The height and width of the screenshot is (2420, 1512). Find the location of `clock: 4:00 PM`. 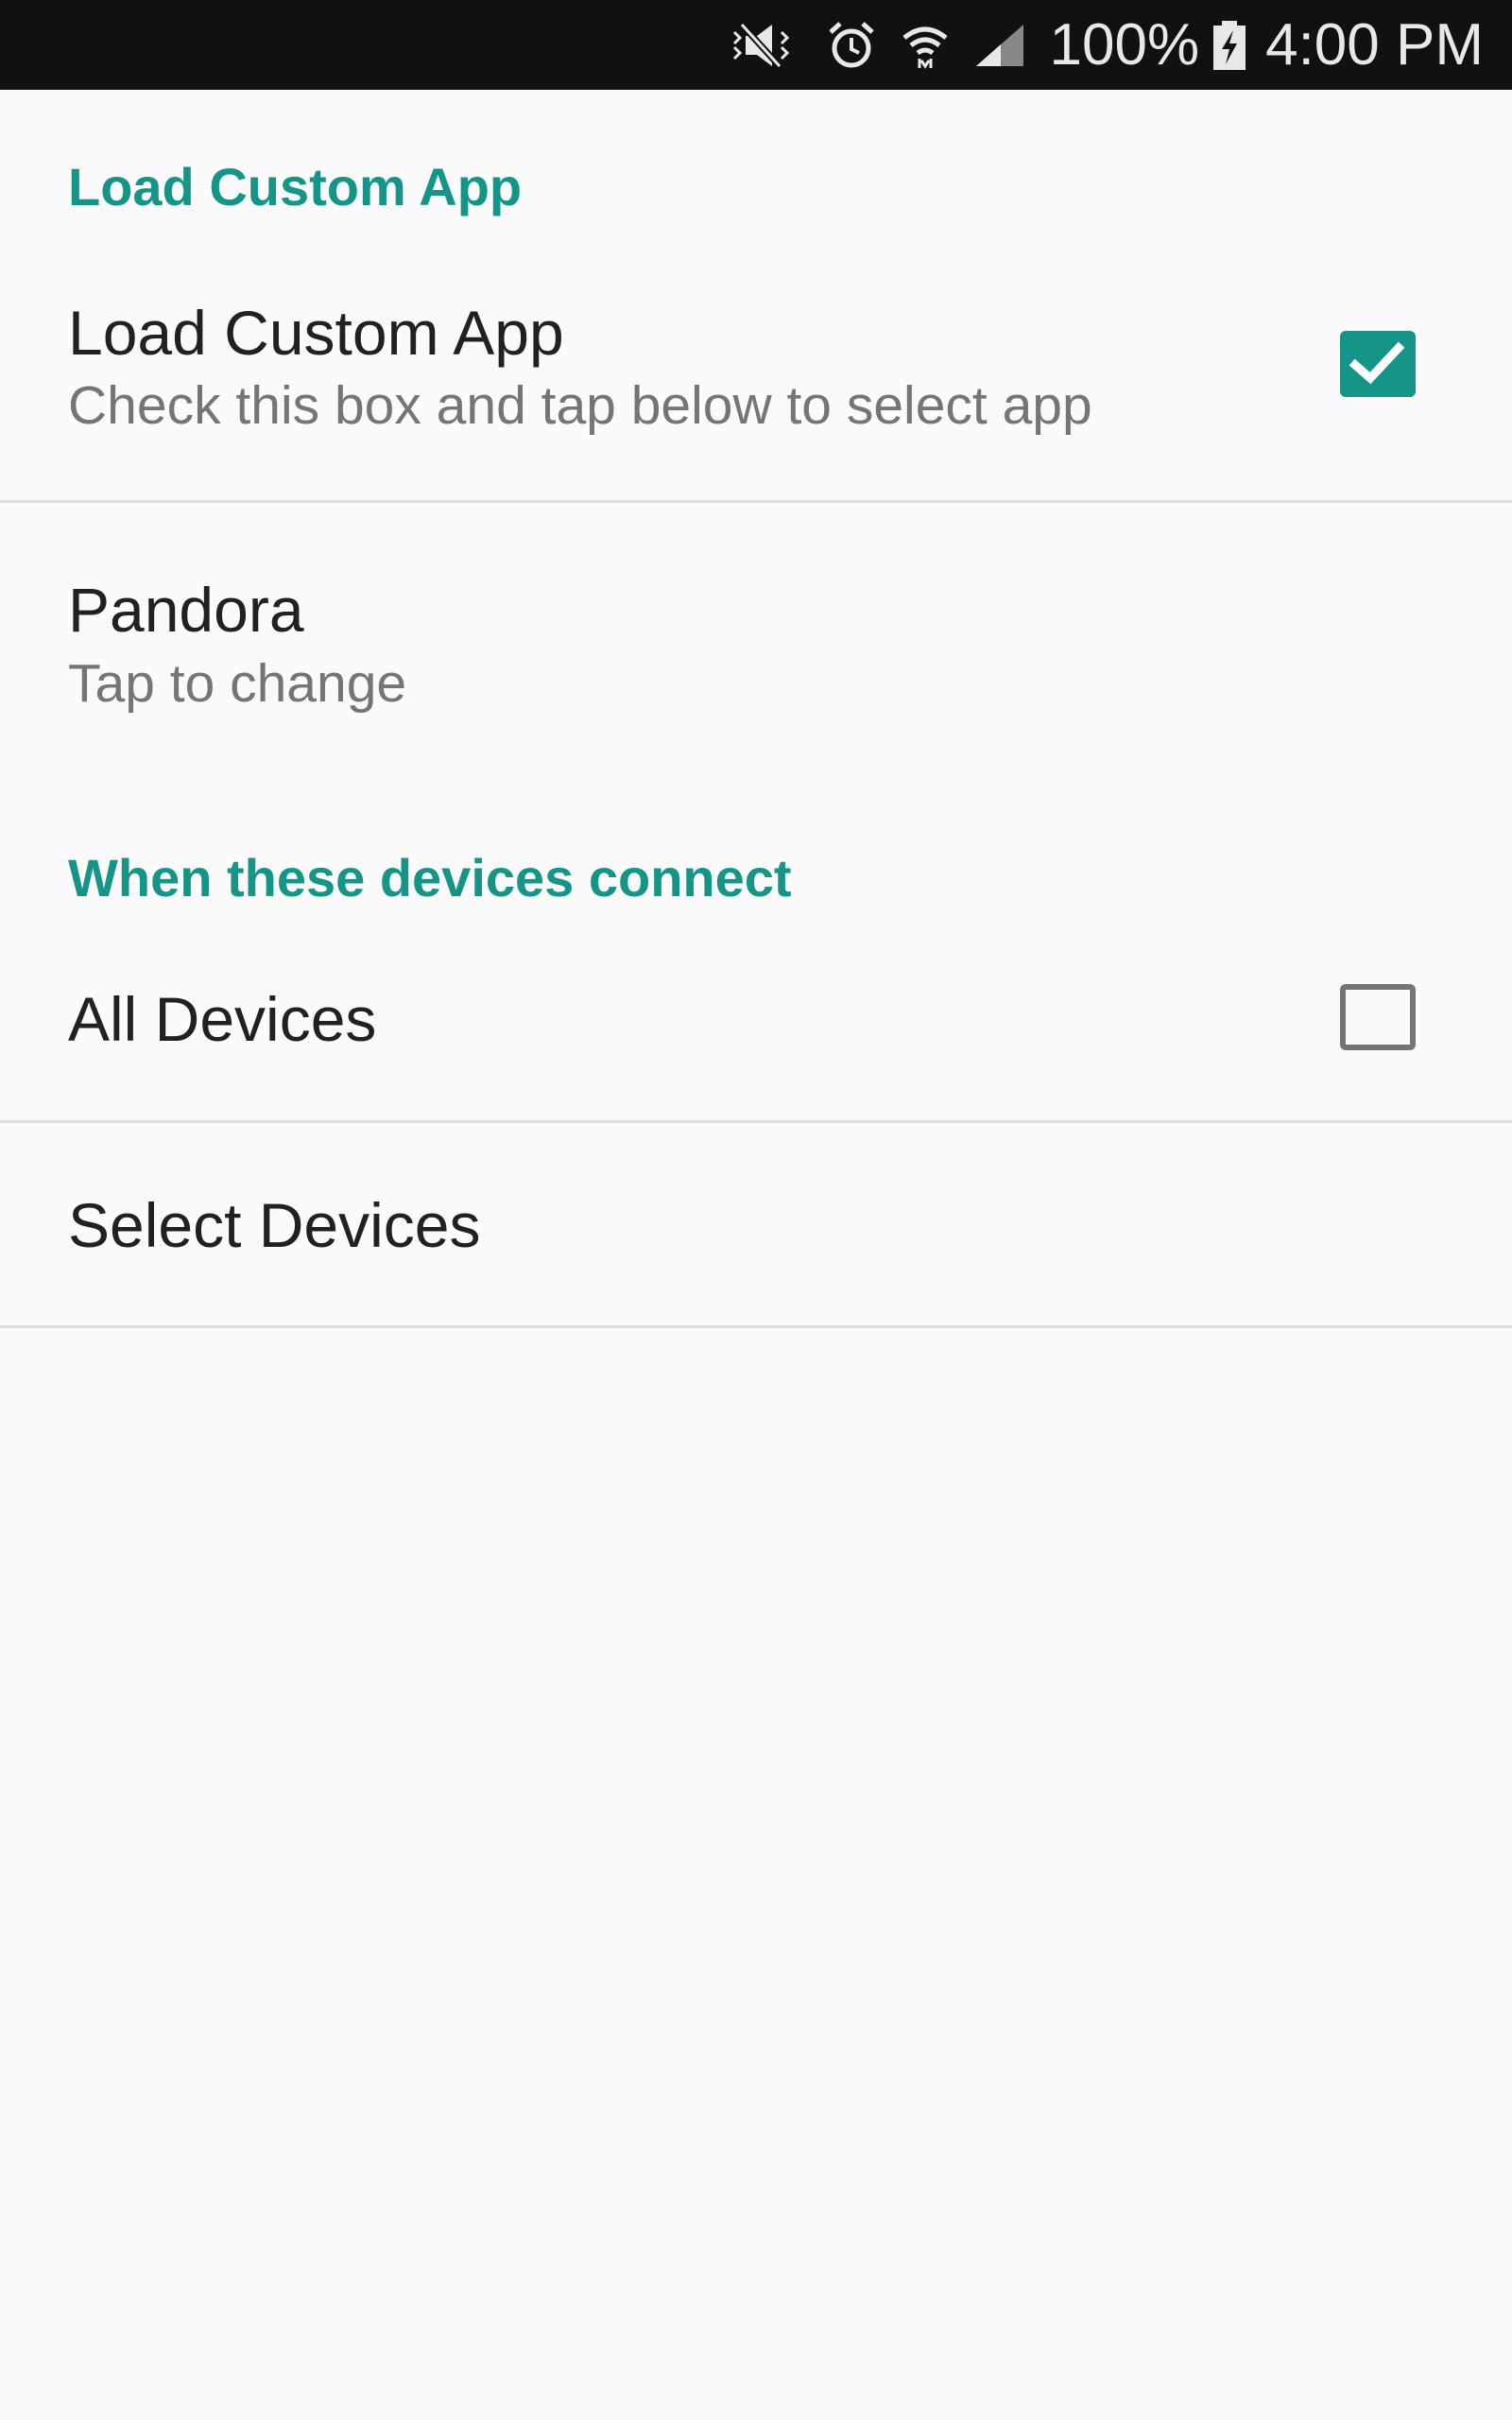

clock: 4:00 PM is located at coordinates (1374, 44).